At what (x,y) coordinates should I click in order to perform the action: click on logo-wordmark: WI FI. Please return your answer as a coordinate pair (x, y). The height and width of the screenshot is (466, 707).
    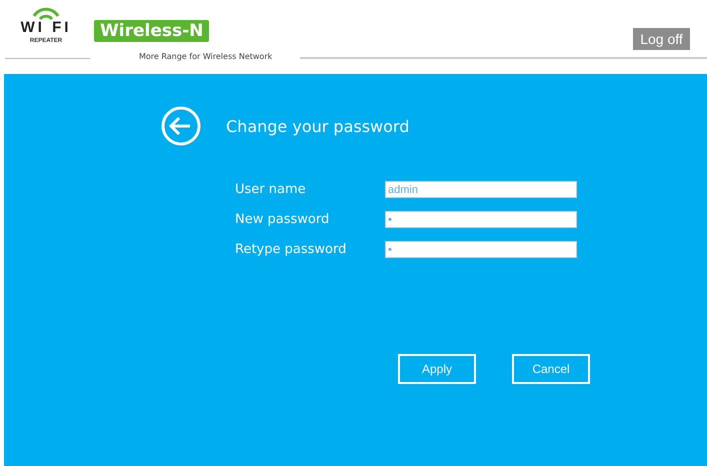
    Looking at the image, I should click on (46, 28).